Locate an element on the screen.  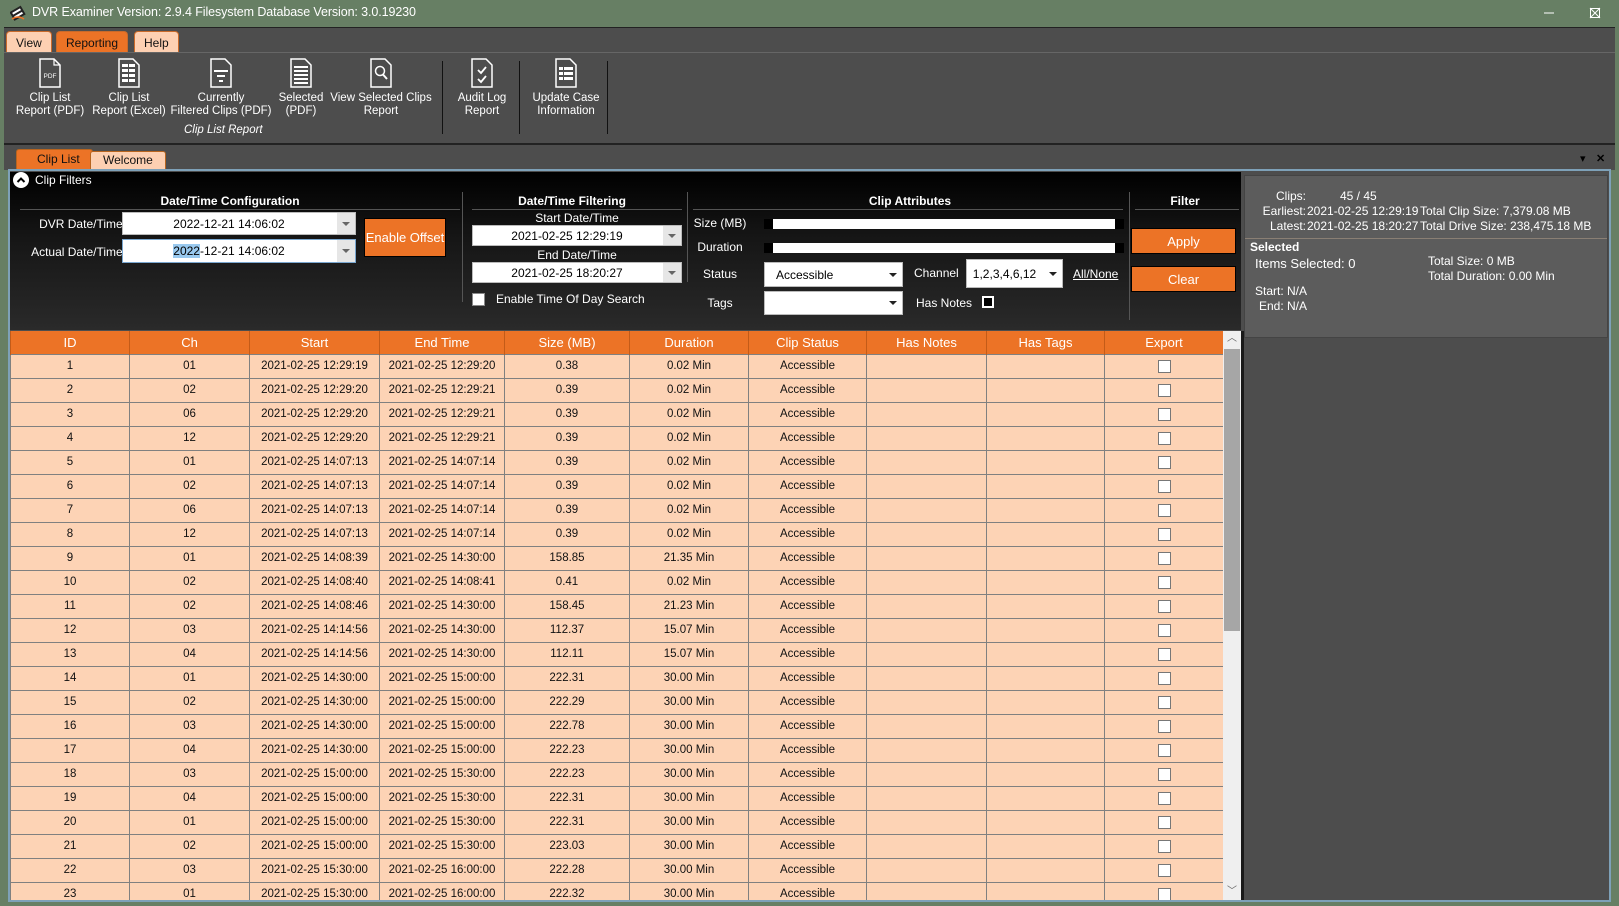
clear-button: Clear is located at coordinates (1183, 279).